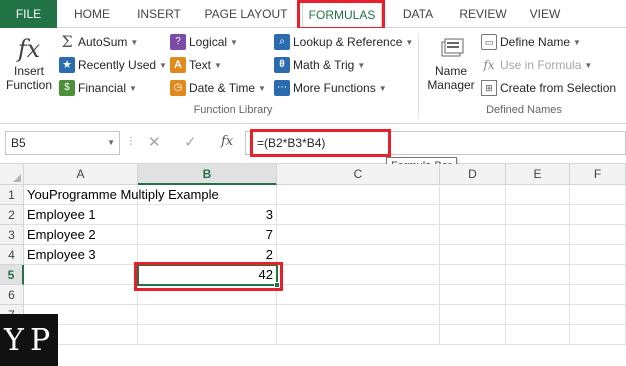 The width and height of the screenshot is (626, 366). What do you see at coordinates (159, 14) in the screenshot?
I see `tab-insert: INSERT` at bounding box center [159, 14].